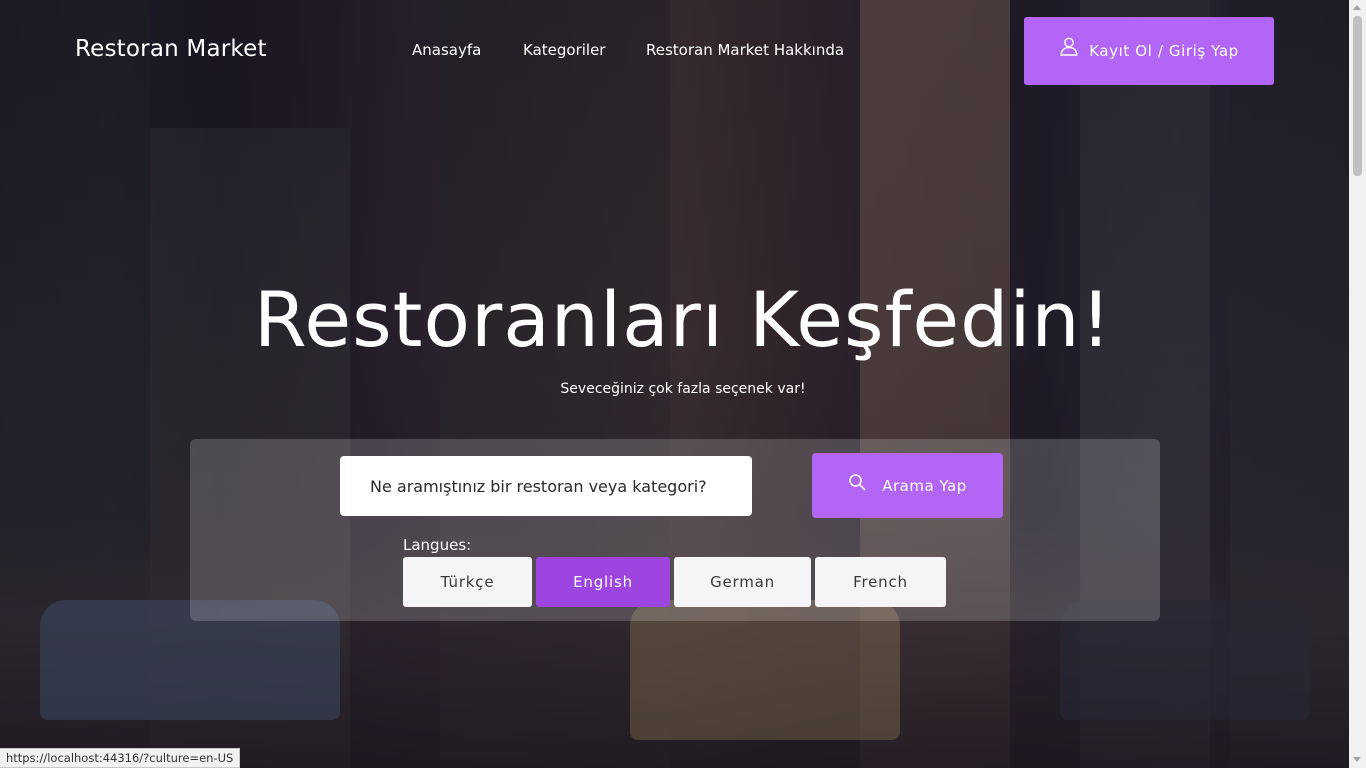 The image size is (1366, 768). Describe the element at coordinates (1069, 48) in the screenshot. I see `user-icon` at that location.